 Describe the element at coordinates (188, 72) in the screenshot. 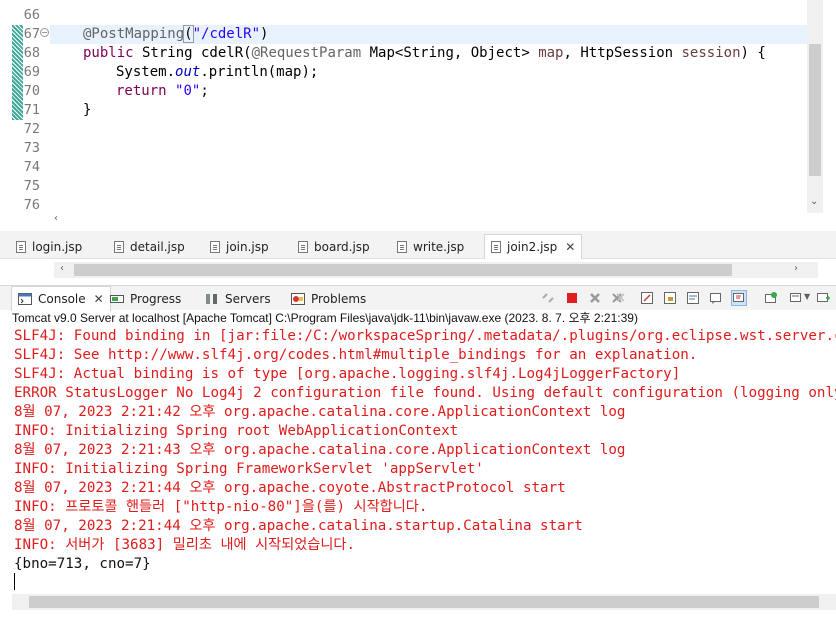

I see `static-field-token: out` at that location.